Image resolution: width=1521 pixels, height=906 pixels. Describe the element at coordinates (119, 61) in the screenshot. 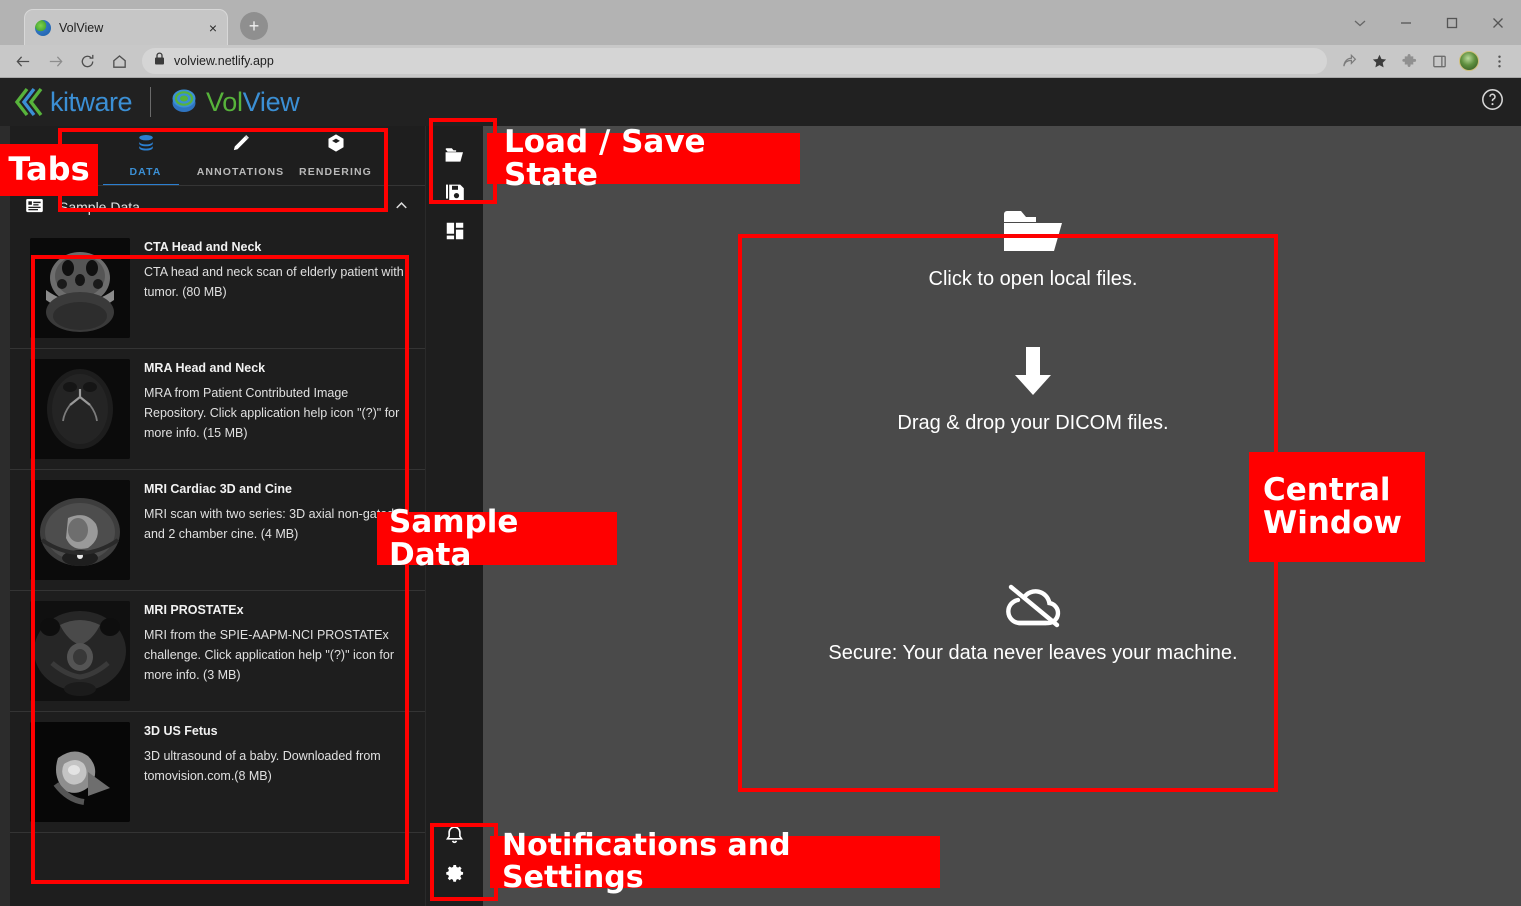

I see `home-icon` at that location.